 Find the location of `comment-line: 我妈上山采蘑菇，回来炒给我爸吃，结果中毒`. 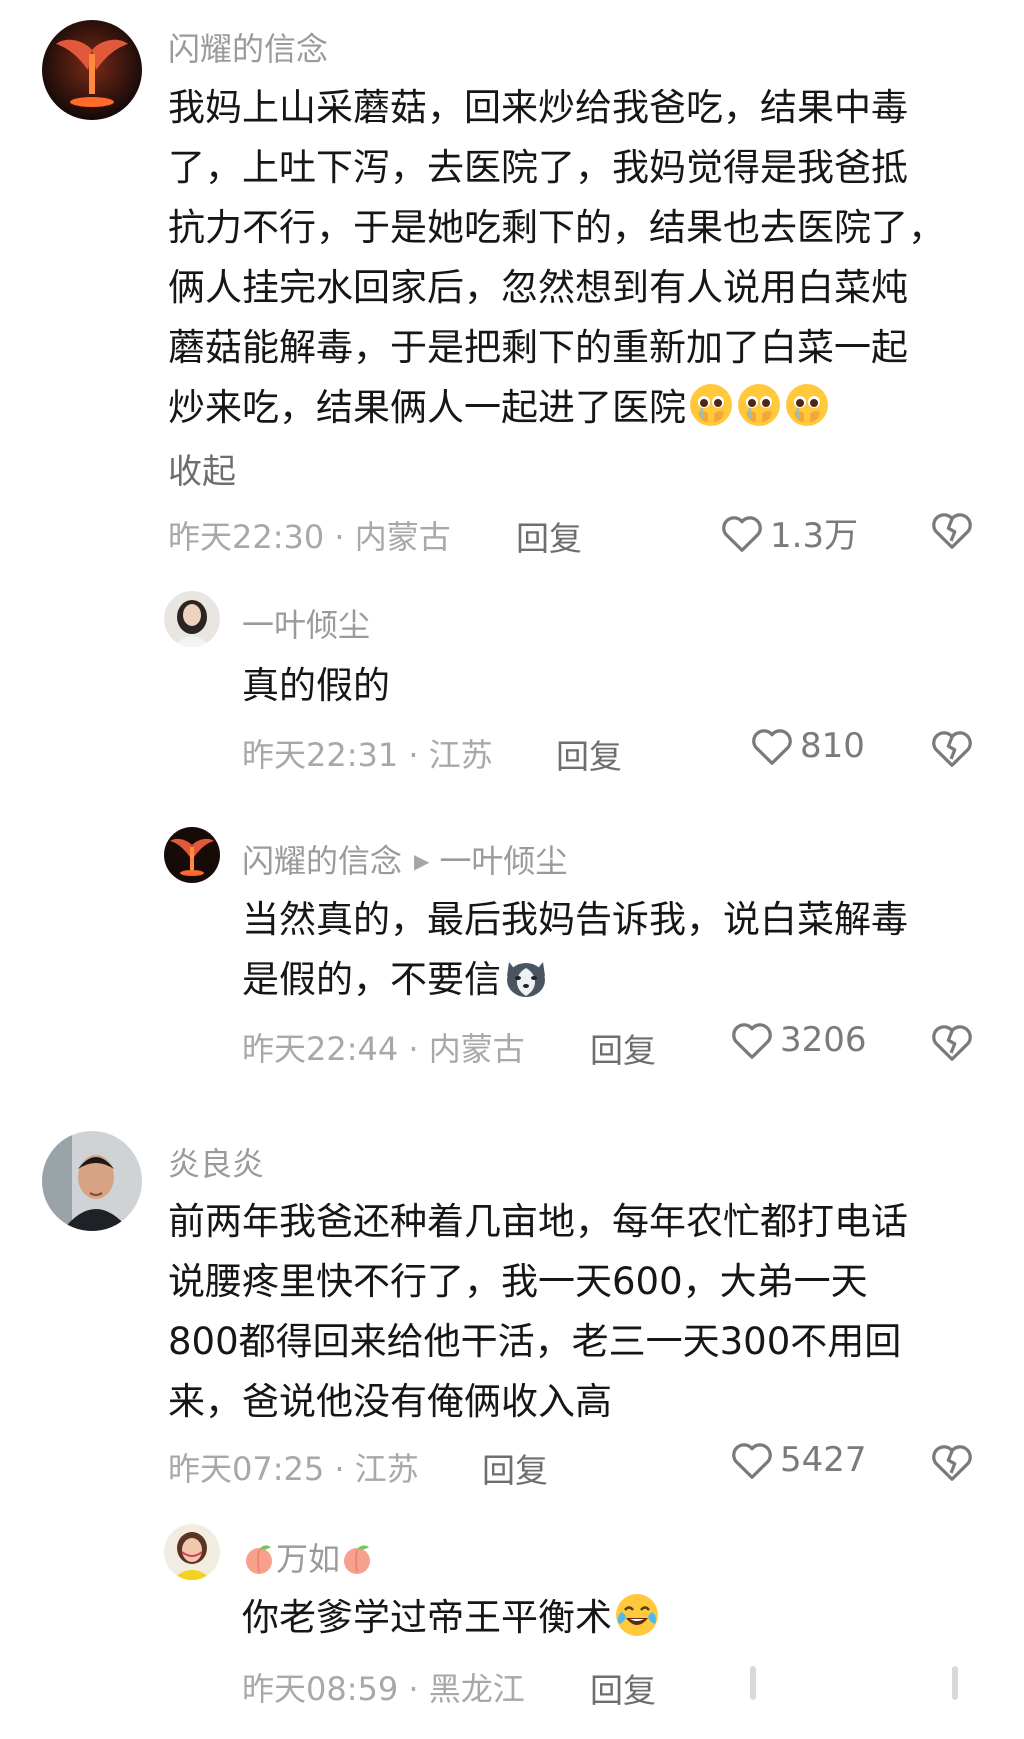

comment-line: 我妈上山采蘑菇，回来炒给我爸吃，结果中毒 is located at coordinates (538, 107).